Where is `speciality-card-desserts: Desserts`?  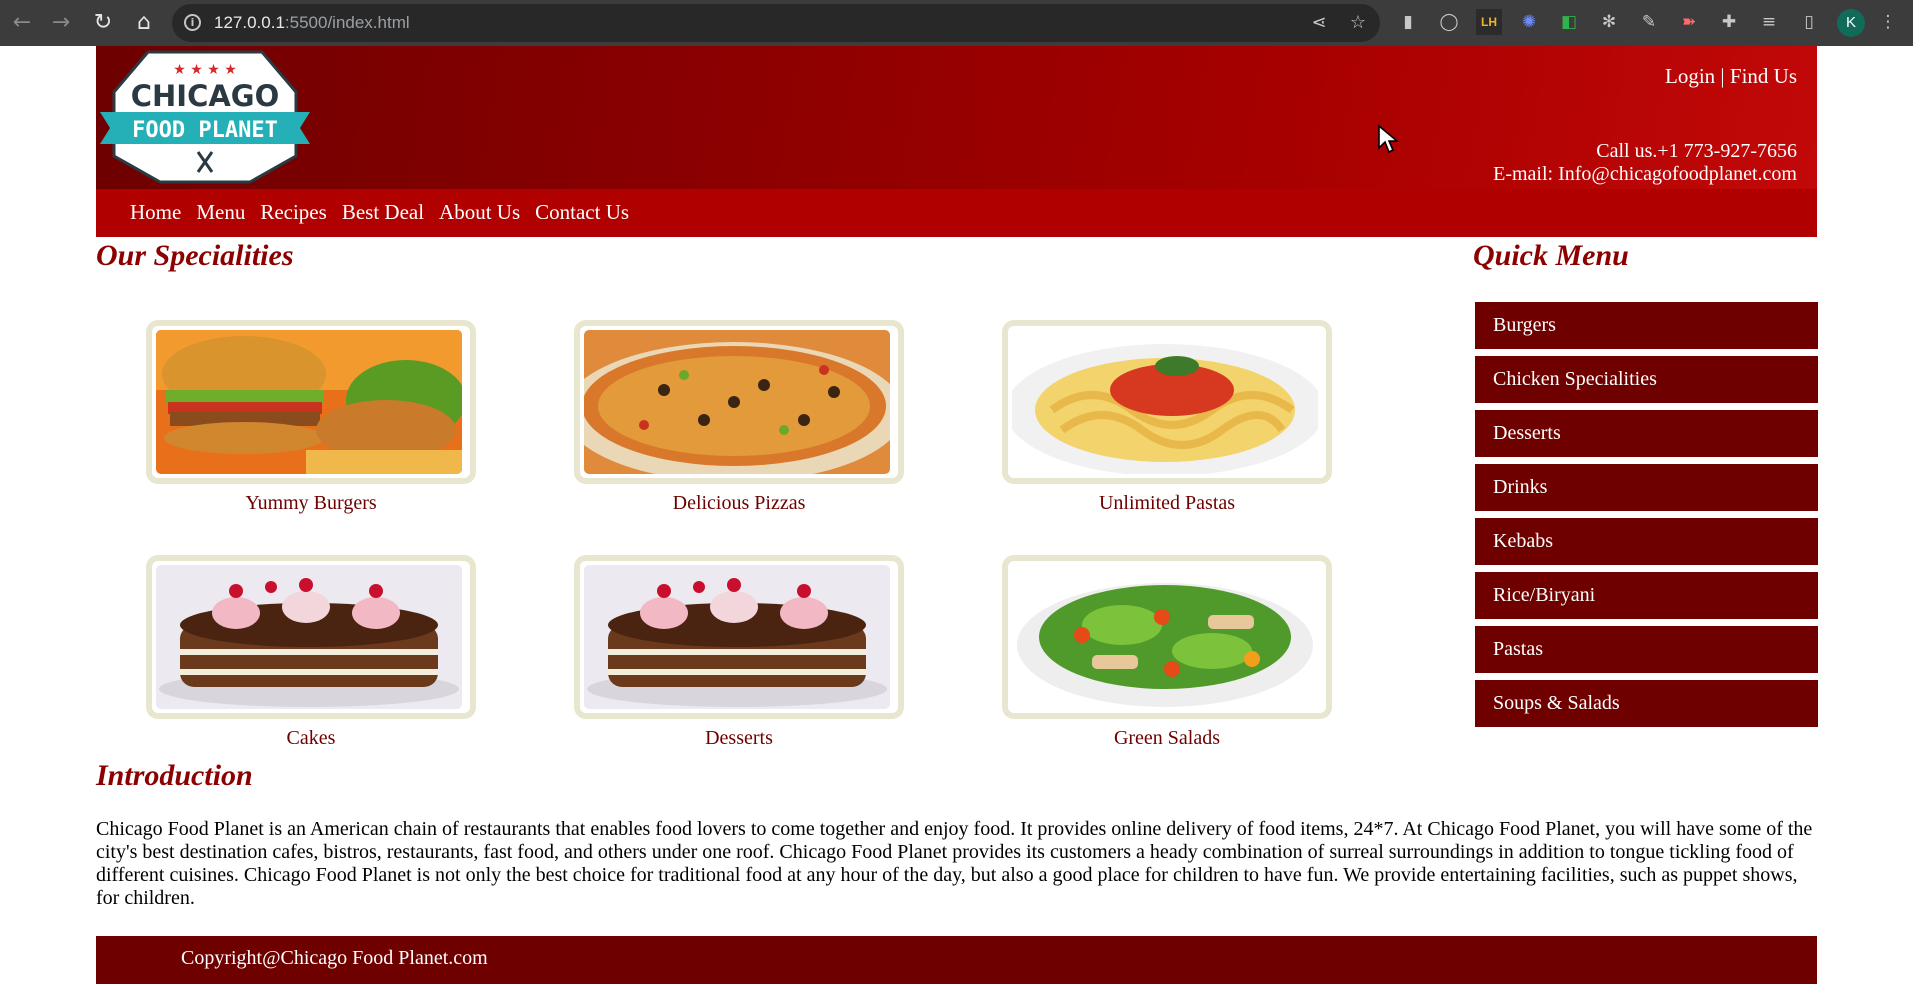 speciality-card-desserts: Desserts is located at coordinates (739, 652).